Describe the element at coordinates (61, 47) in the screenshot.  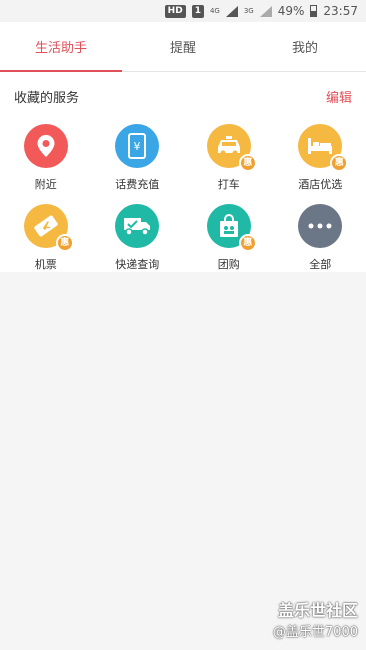
I see `tab-life-assistant: 生活助手` at that location.